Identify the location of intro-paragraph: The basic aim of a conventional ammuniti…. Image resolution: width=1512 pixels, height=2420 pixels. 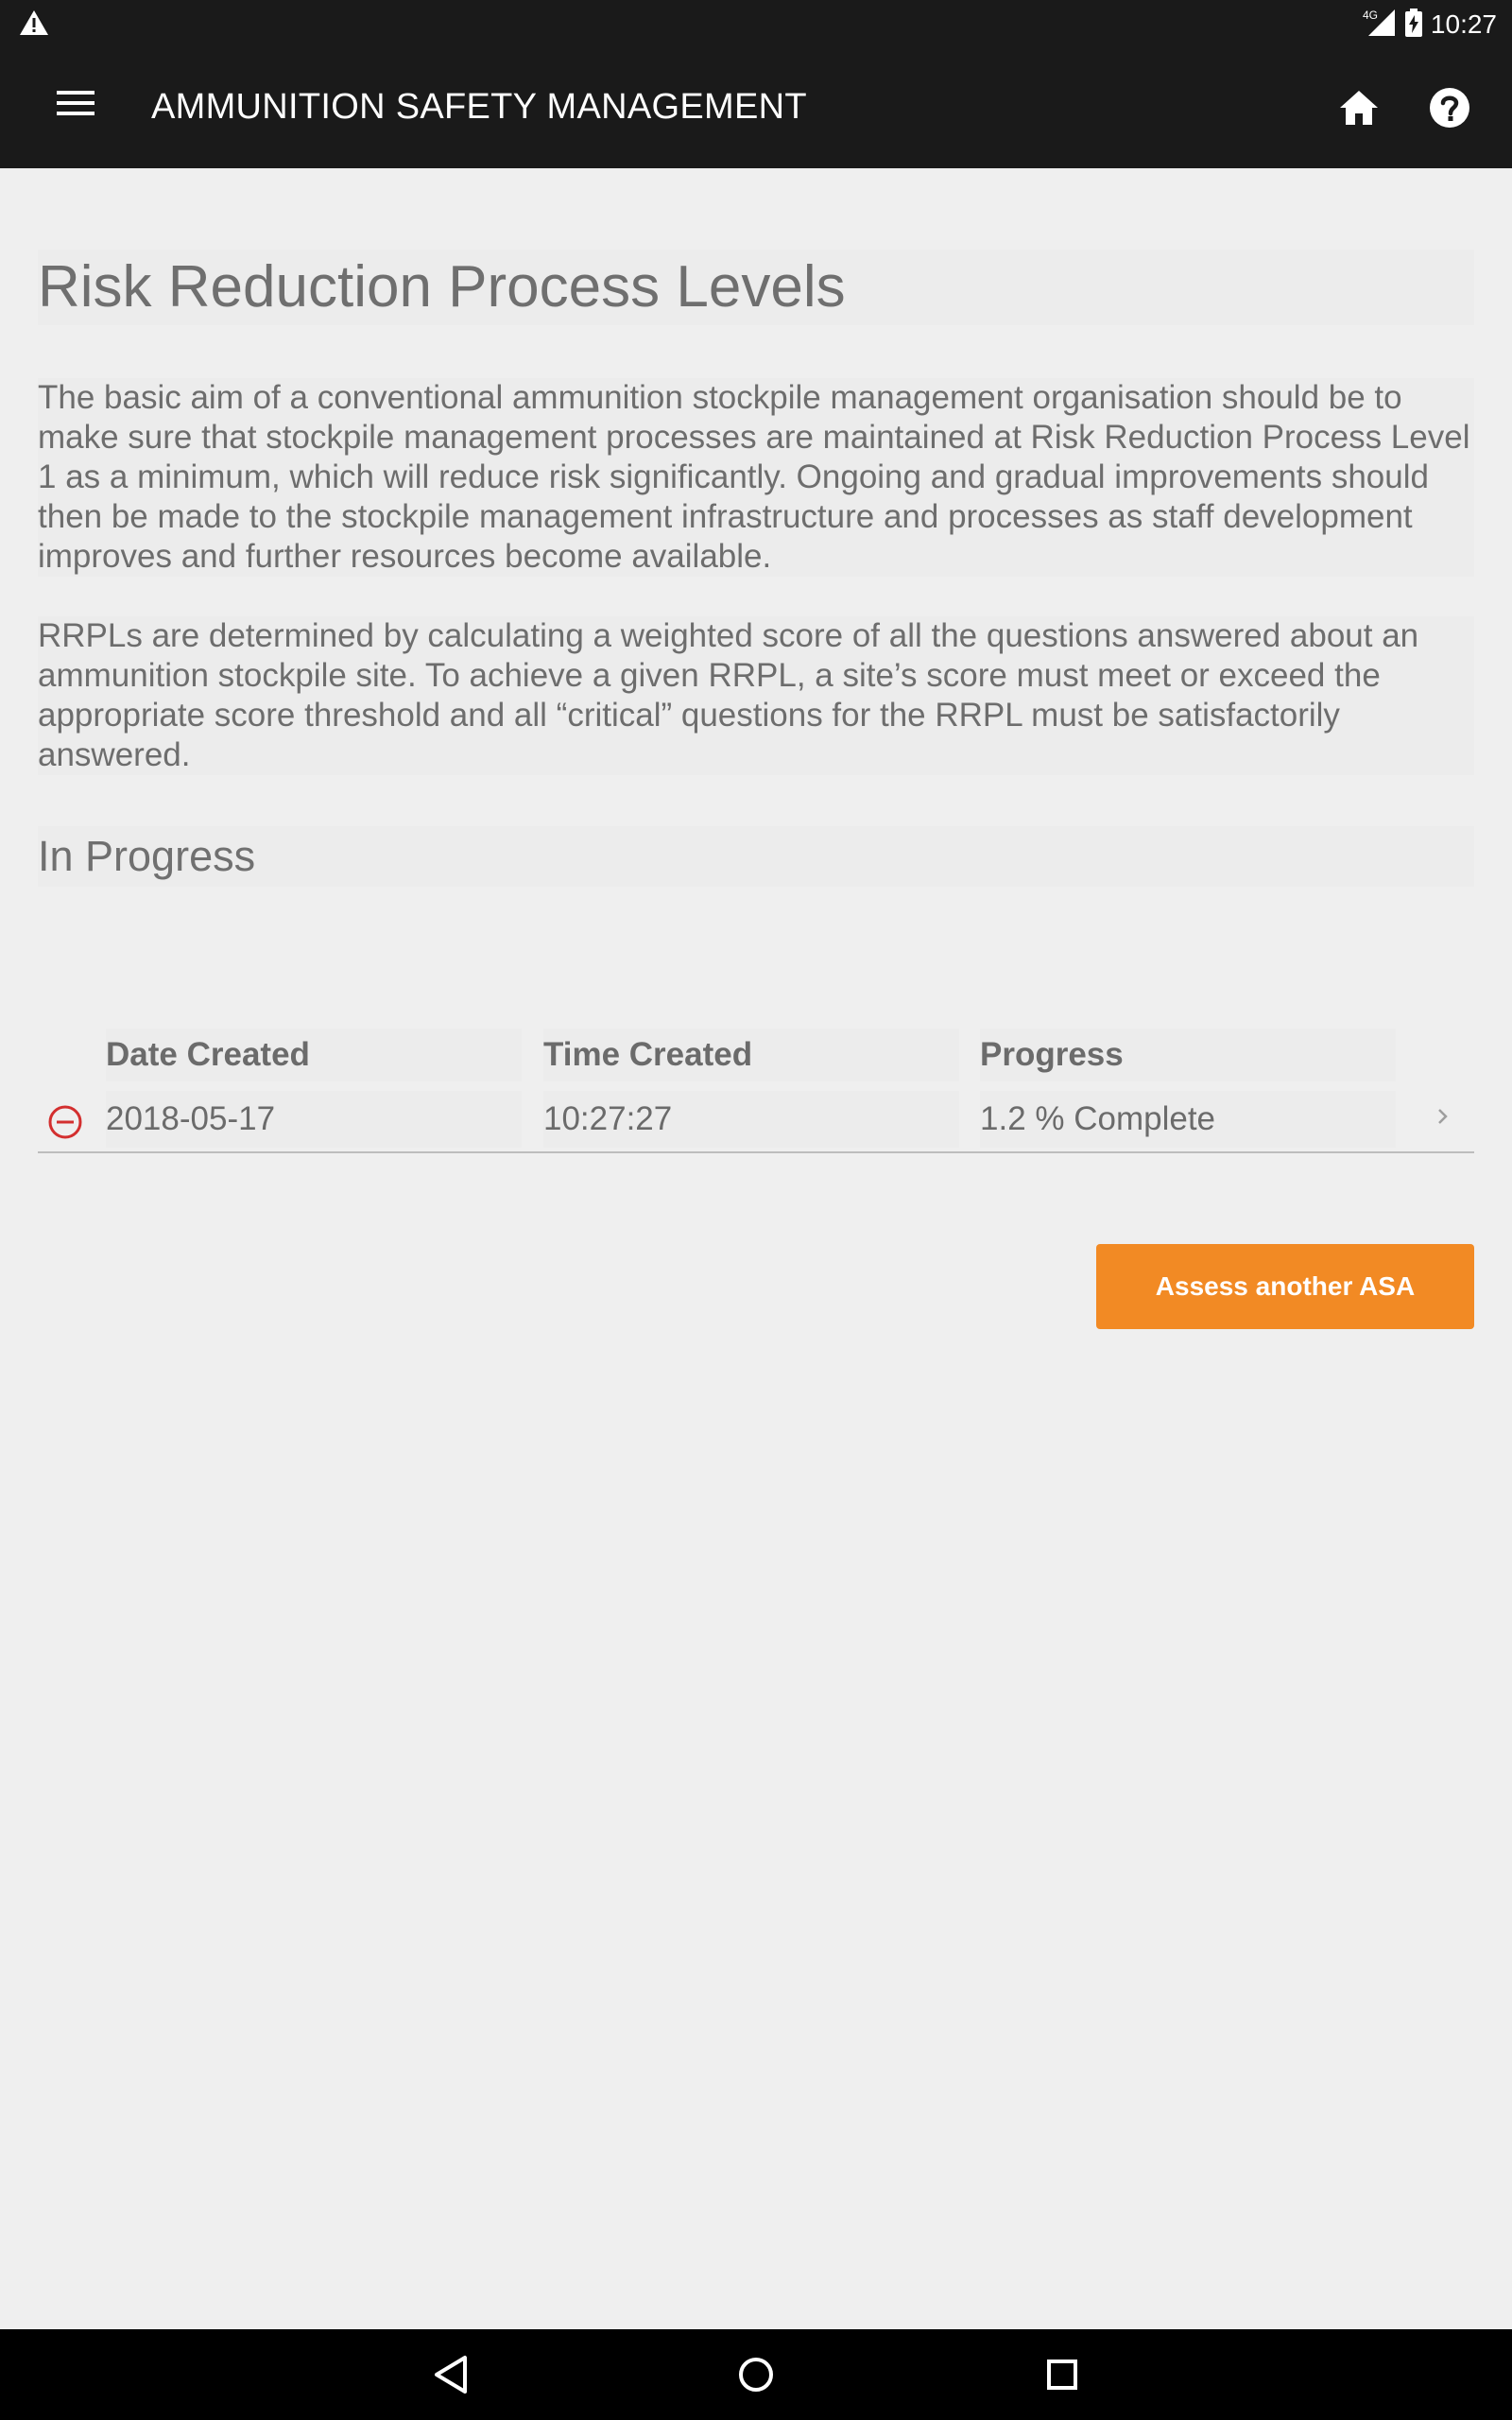
(756, 478).